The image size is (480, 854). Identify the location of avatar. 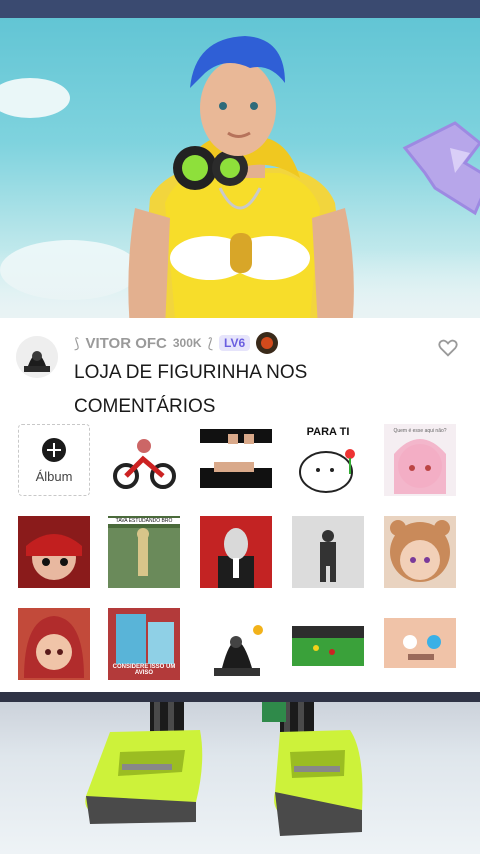
(37, 357).